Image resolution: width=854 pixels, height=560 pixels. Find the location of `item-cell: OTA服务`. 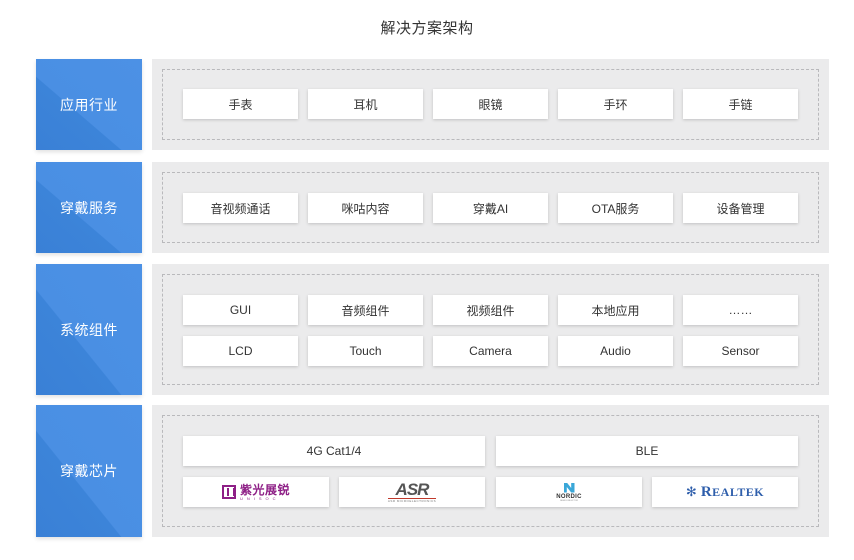

item-cell: OTA服务 is located at coordinates (615, 208).